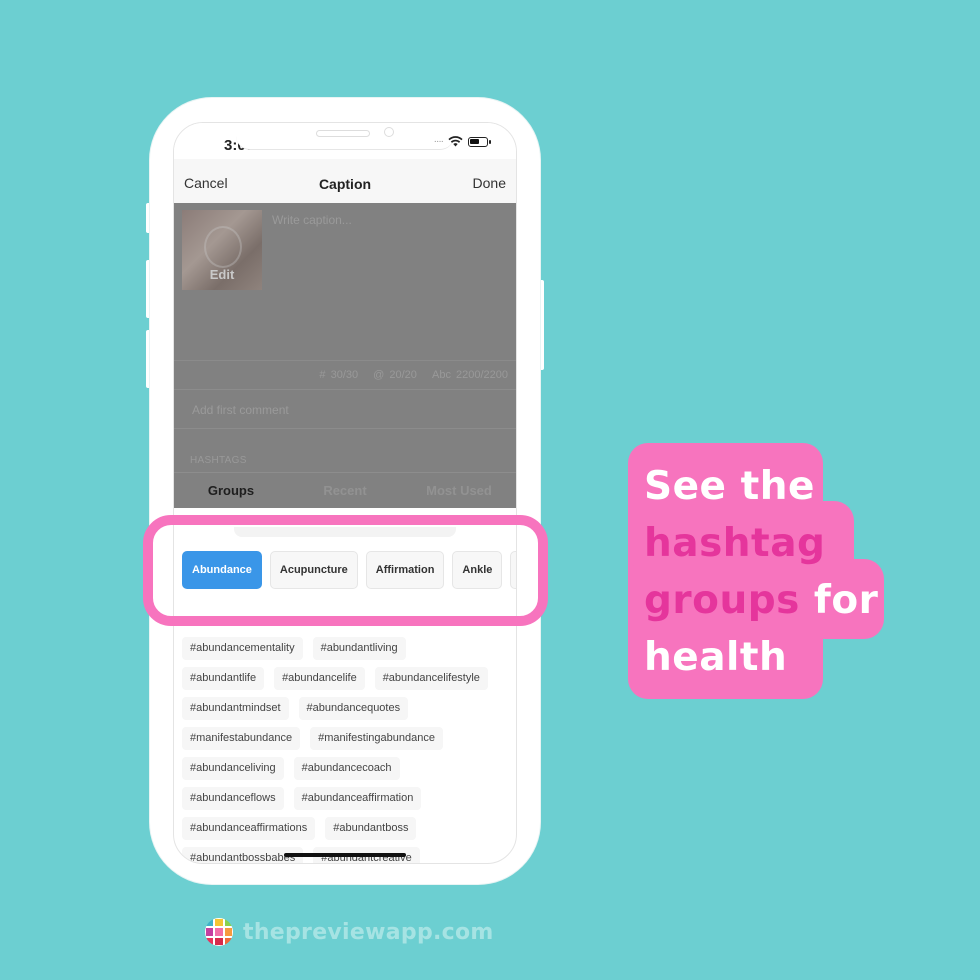  Describe the element at coordinates (342, 410) in the screenshot. I see `first-comment-input` at that location.